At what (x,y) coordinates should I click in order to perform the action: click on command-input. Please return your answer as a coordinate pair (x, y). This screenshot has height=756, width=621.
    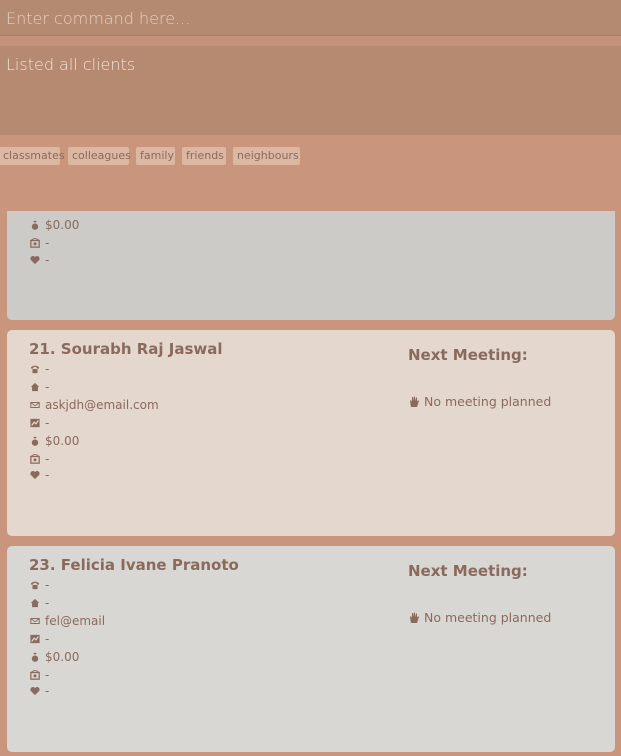
    Looking at the image, I should click on (310, 18).